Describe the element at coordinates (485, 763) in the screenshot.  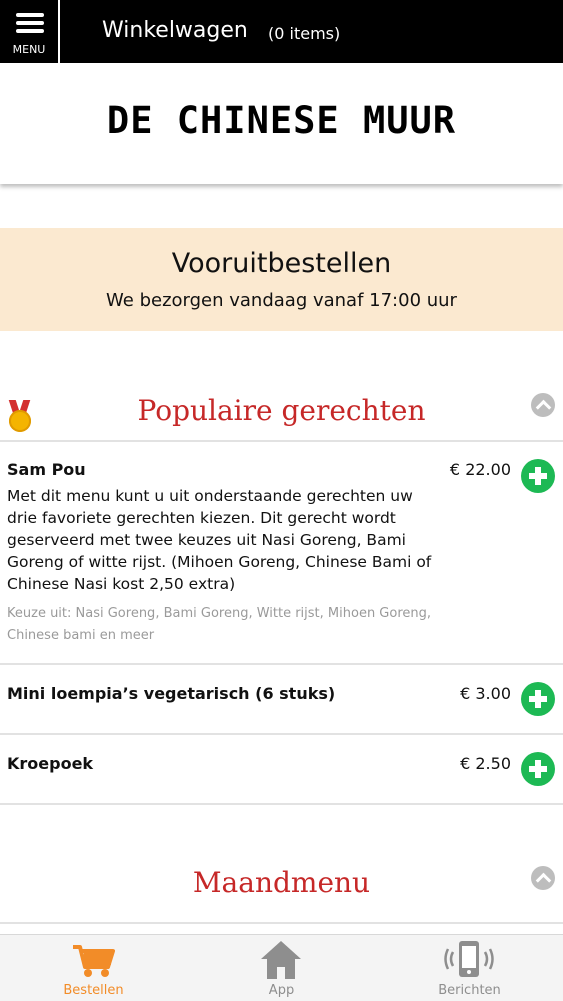
I see `item-price: € 2.50` at that location.